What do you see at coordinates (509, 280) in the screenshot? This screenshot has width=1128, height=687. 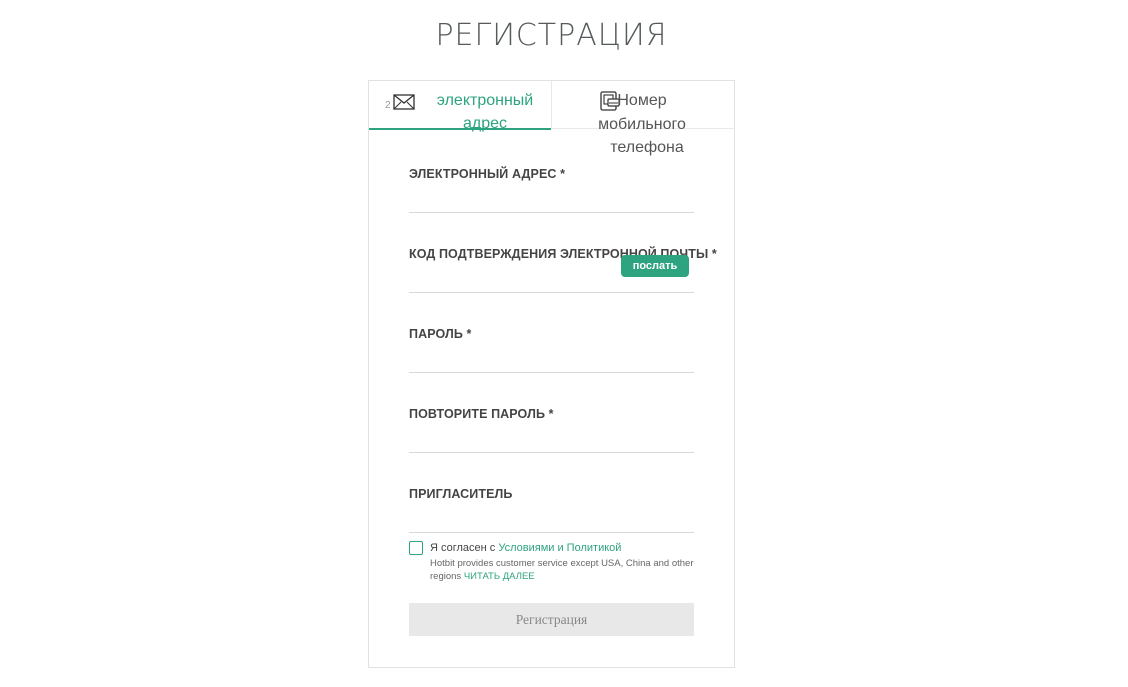 I see `email-code-input` at bounding box center [509, 280].